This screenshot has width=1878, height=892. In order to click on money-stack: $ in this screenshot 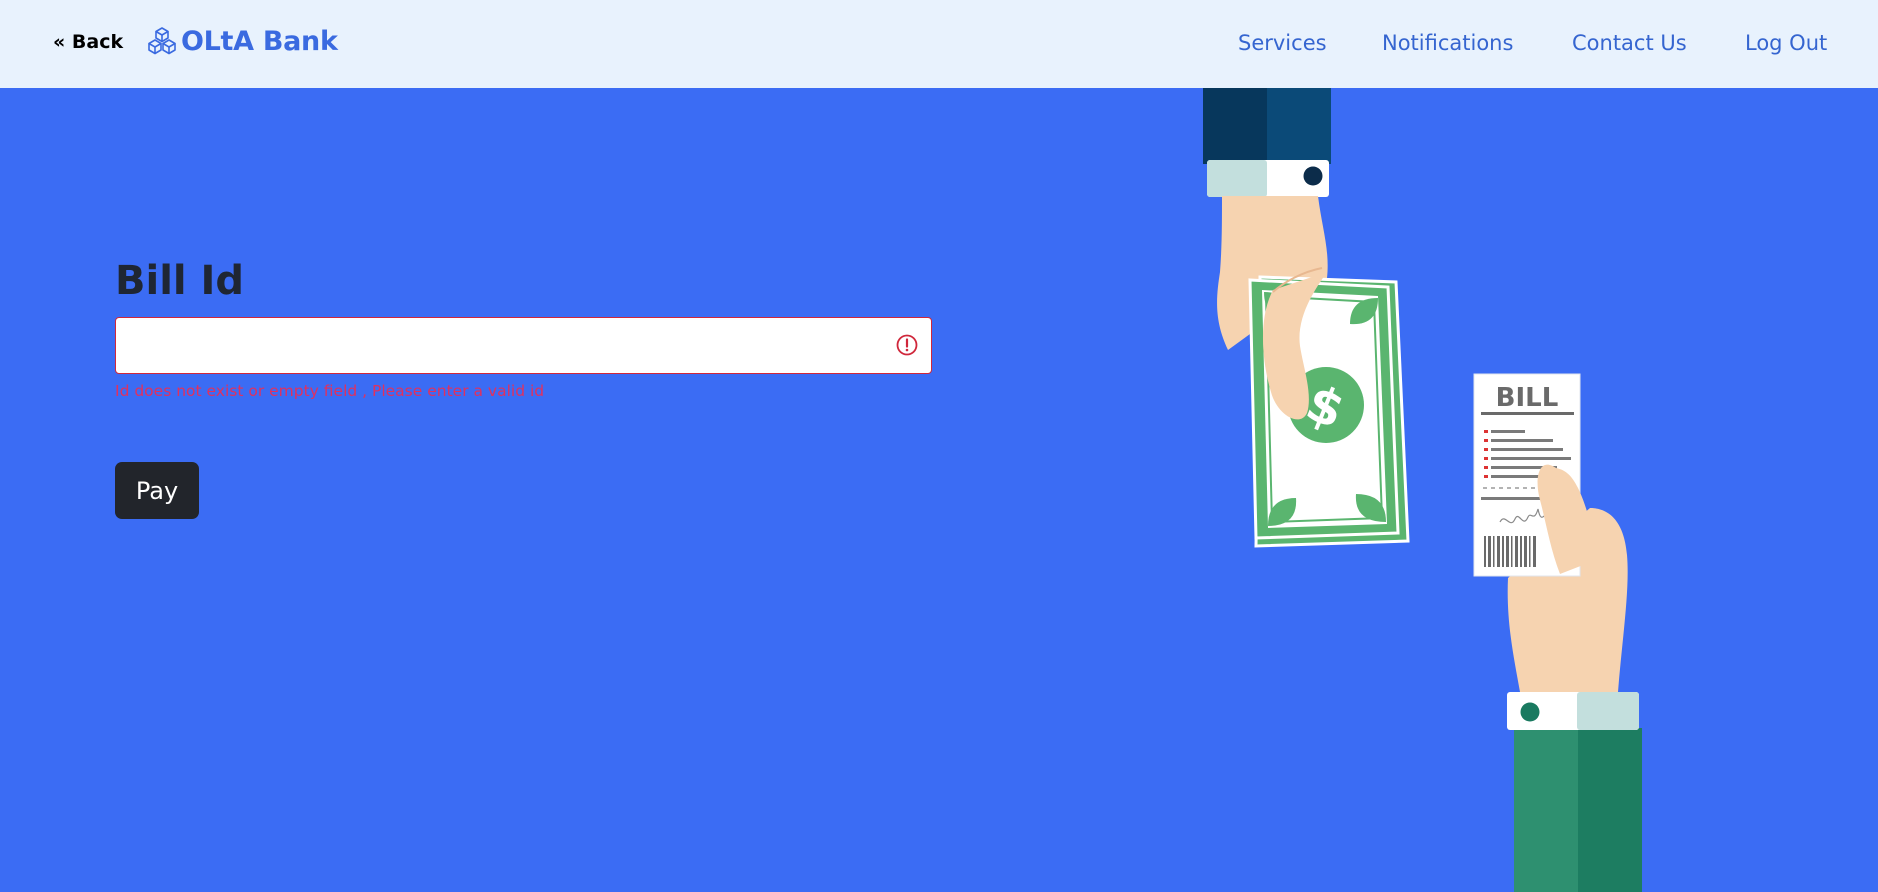, I will do `click(1329, 411)`.